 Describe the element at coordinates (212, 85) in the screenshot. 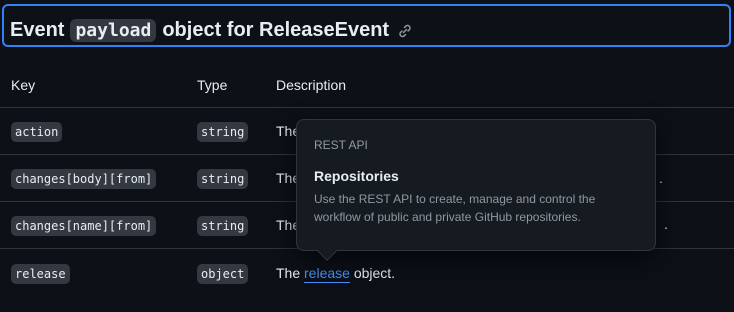

I see `header-type: Type` at that location.